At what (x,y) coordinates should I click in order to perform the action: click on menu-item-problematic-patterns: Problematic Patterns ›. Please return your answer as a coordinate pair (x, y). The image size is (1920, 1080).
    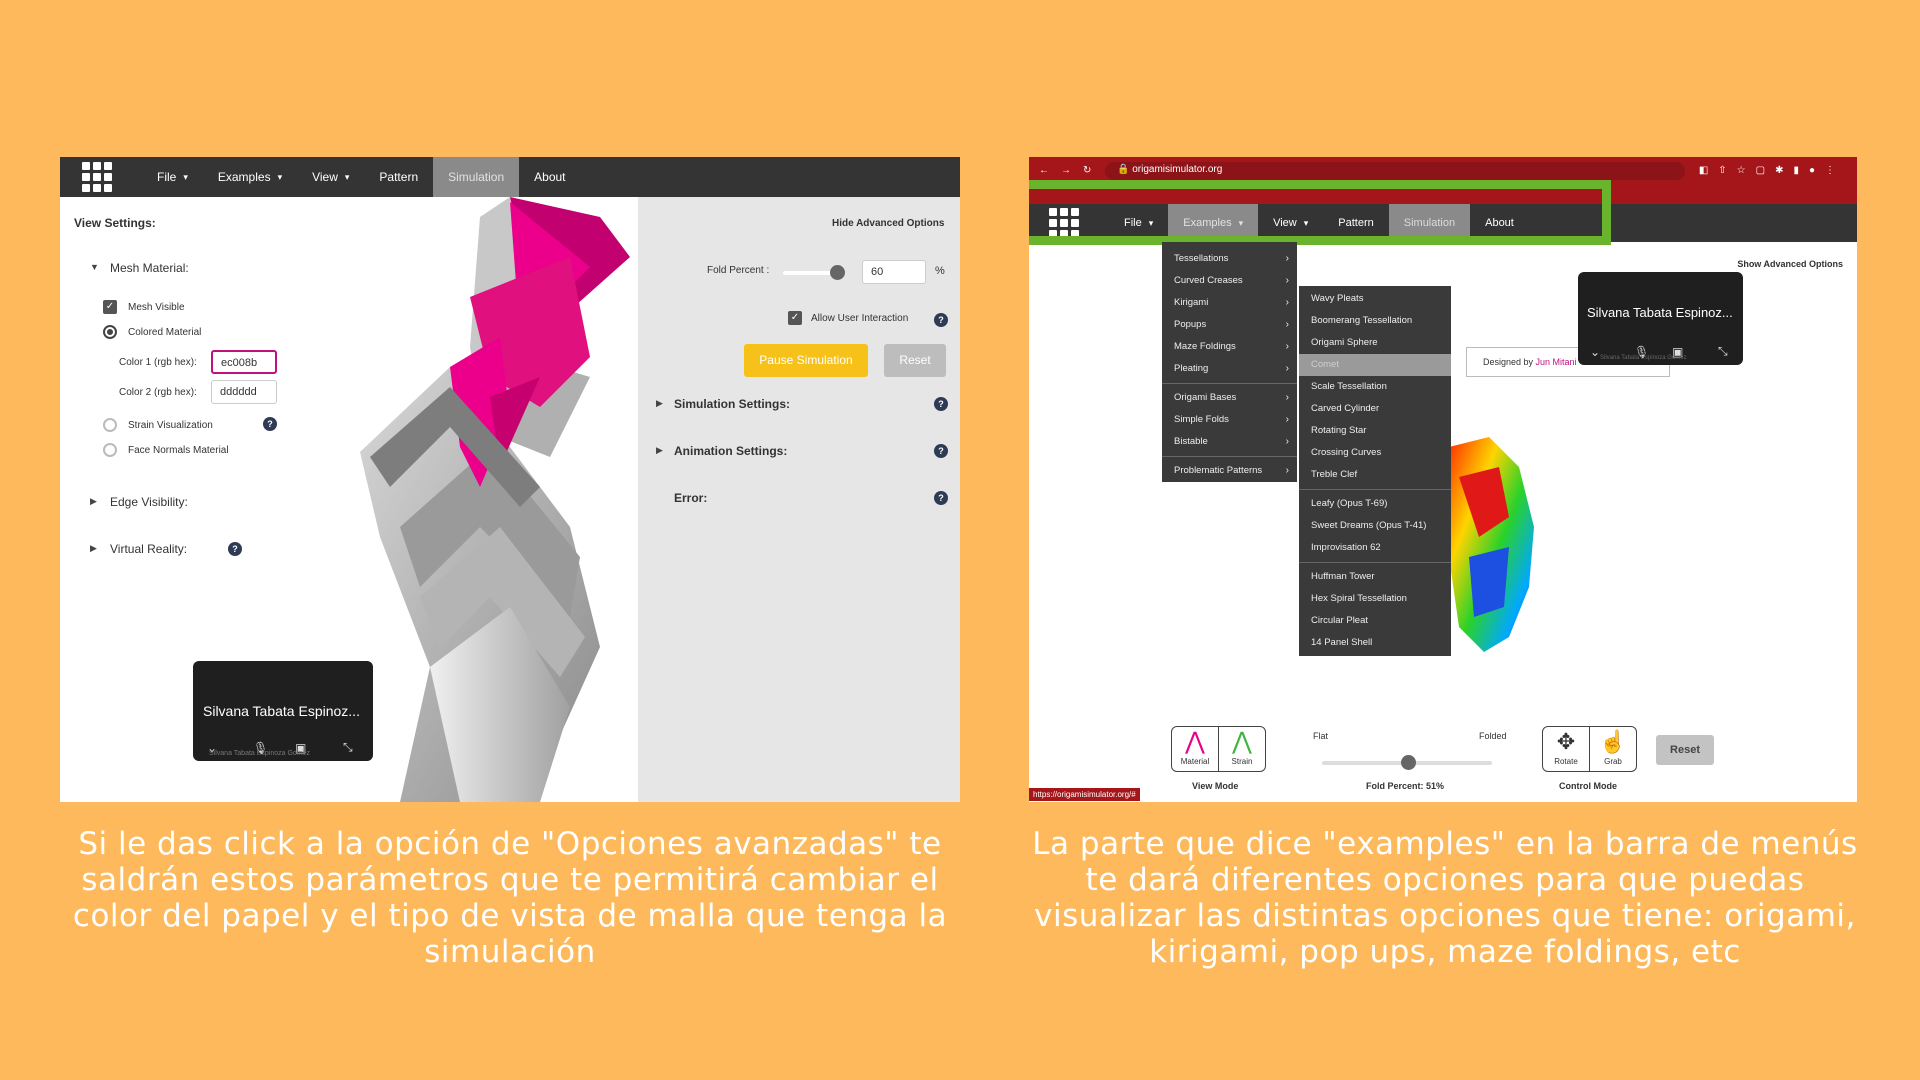
    Looking at the image, I should click on (1229, 471).